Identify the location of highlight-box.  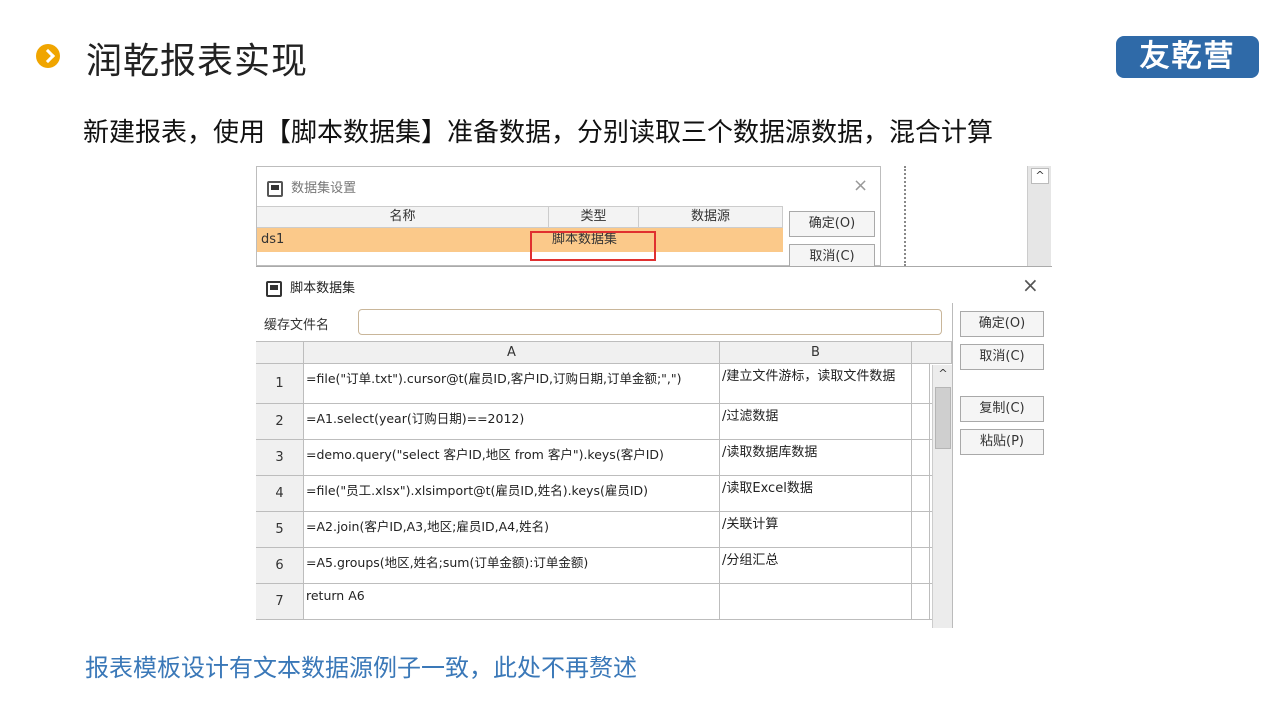
(593, 246).